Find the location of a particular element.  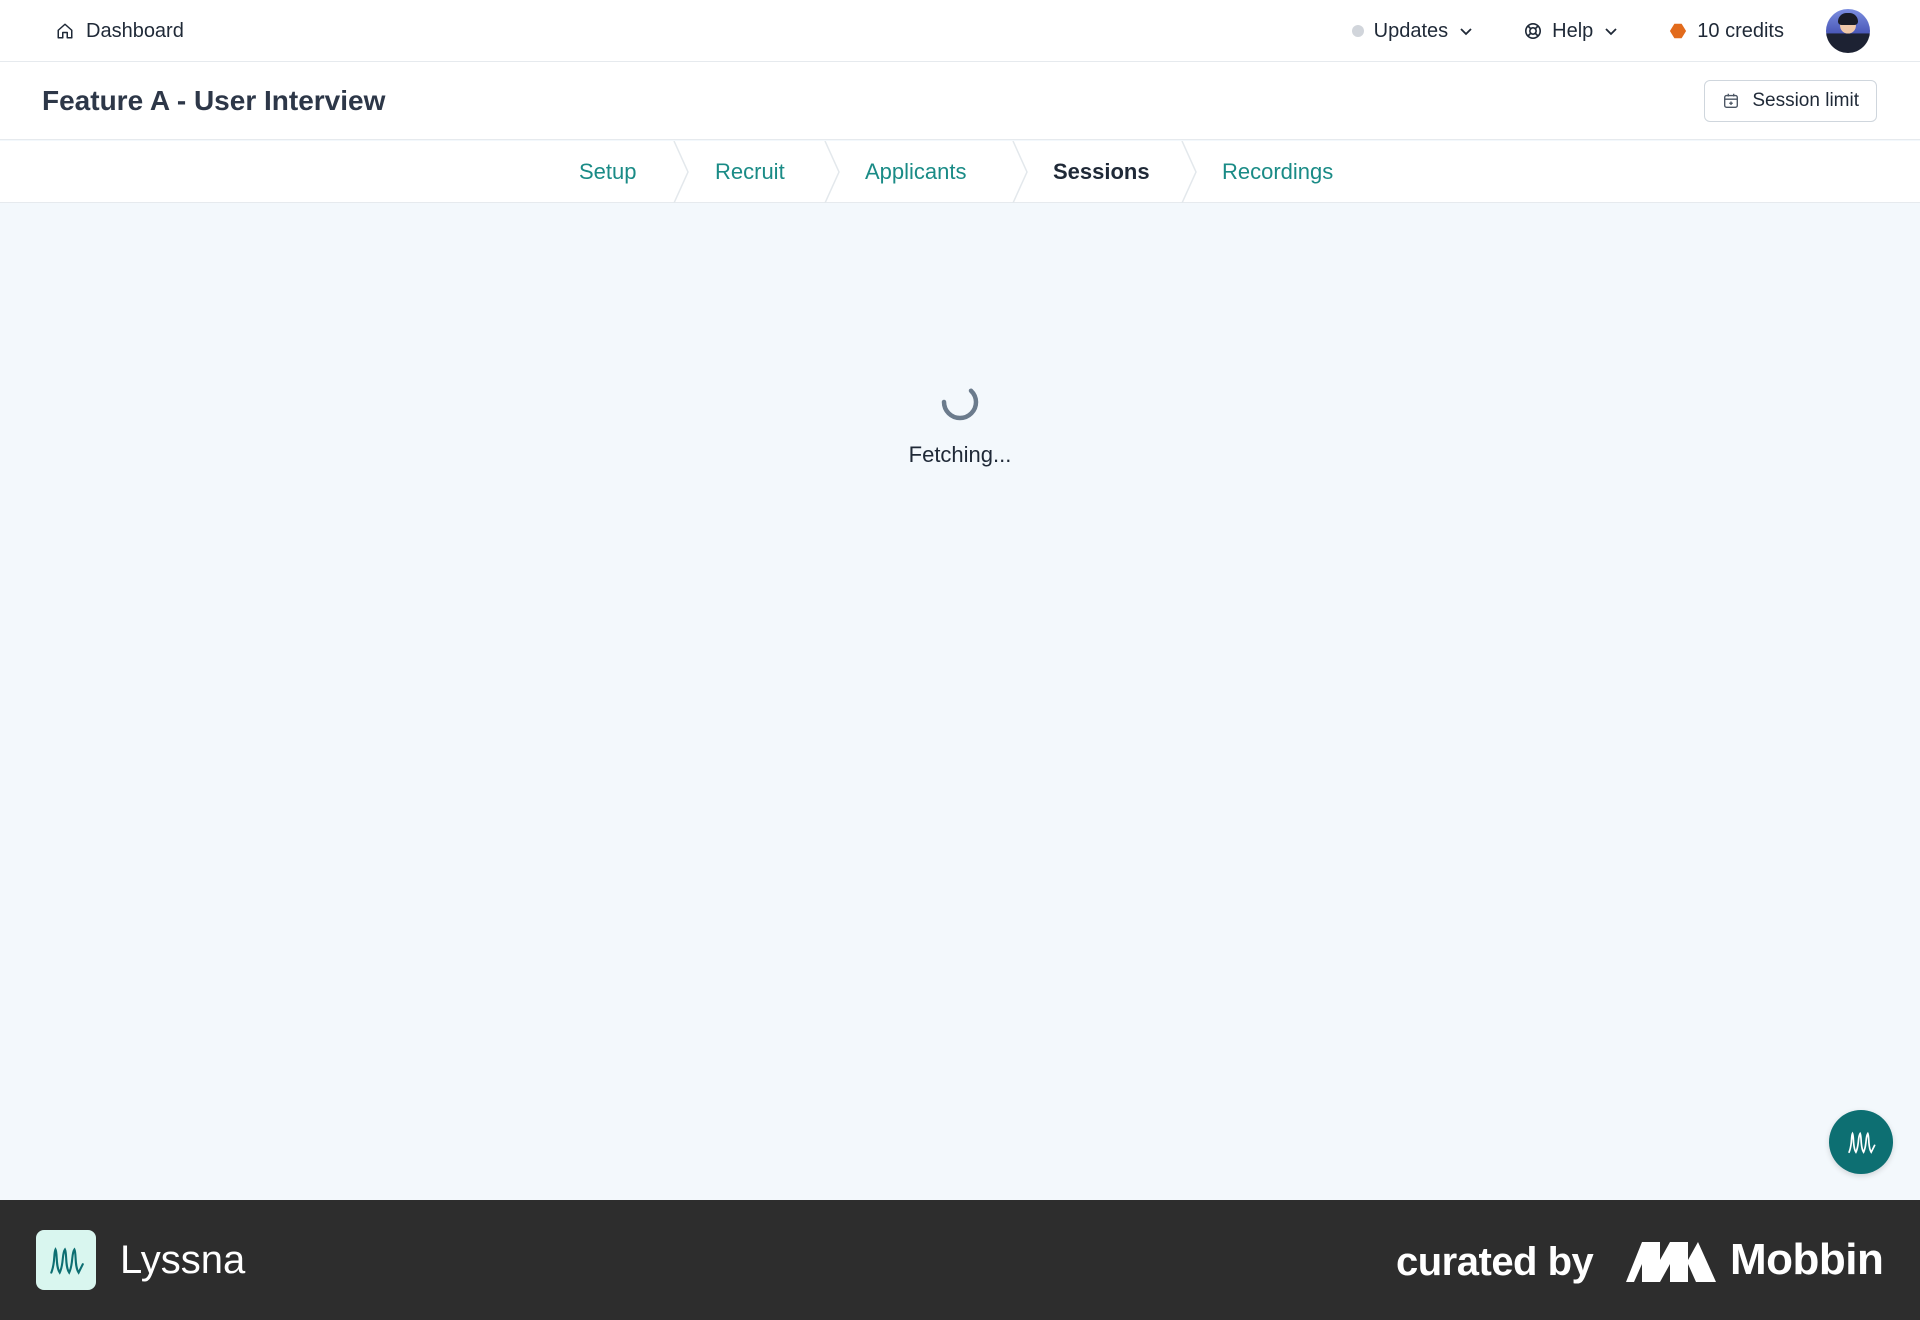

session-limit-label: Session limit is located at coordinates (1805, 100).